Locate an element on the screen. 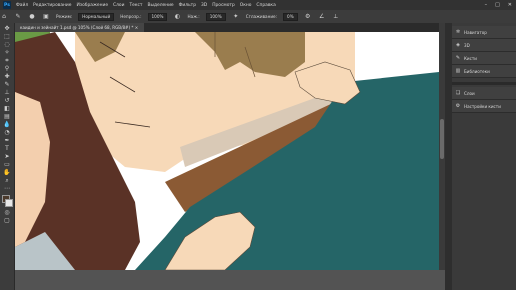 This screenshot has height=290, width=516. panel-layers-label: Слои is located at coordinates (469, 93).